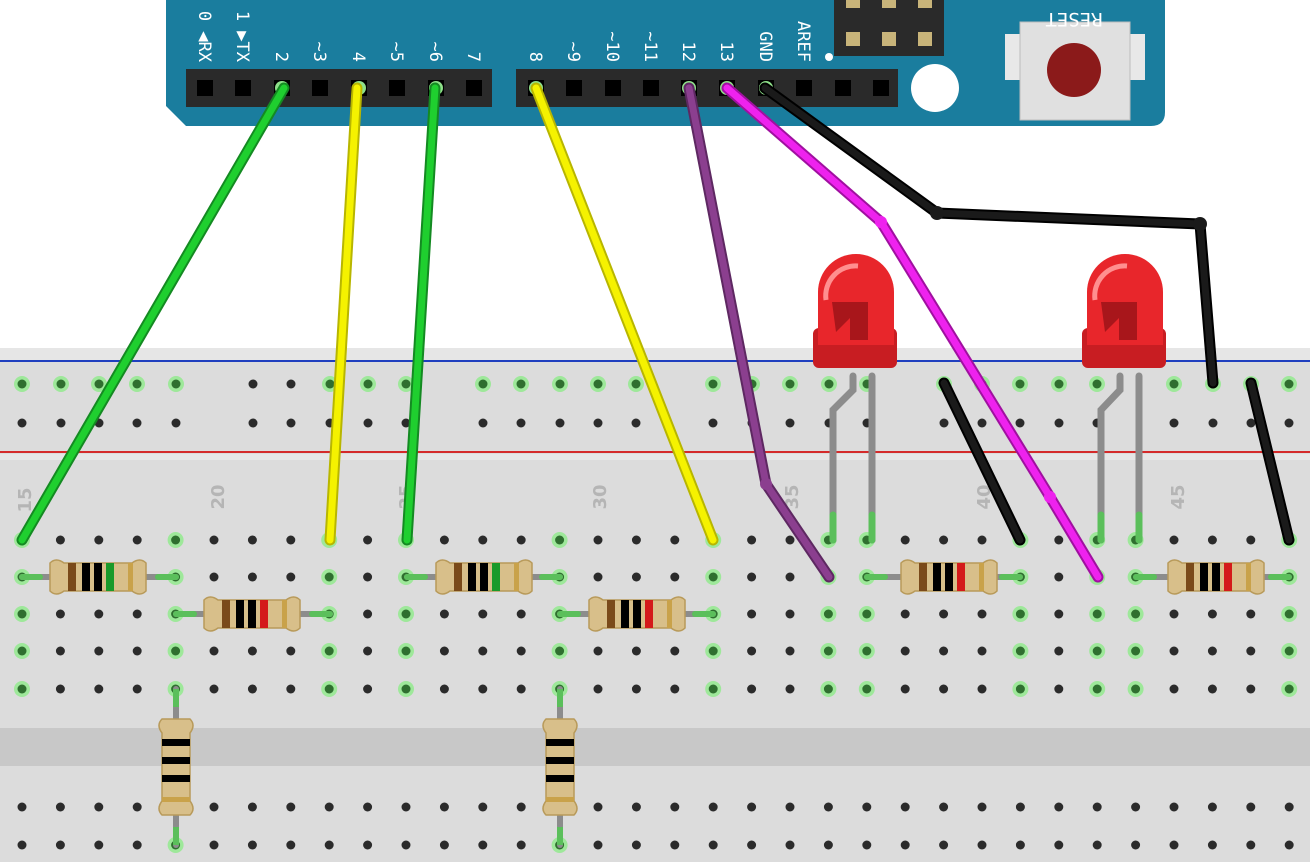  What do you see at coordinates (473, 57) in the screenshot?
I see `pin-label: 7` at bounding box center [473, 57].